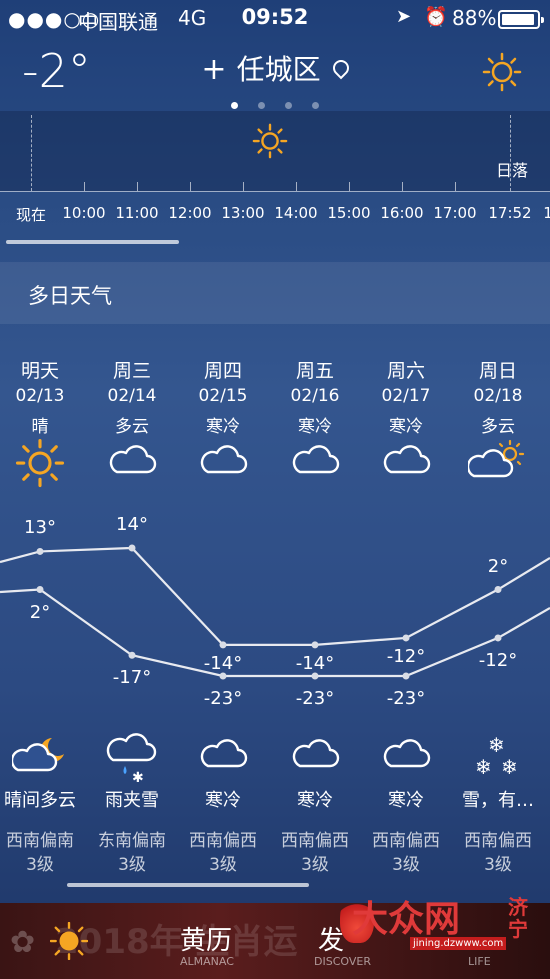 Image resolution: width=550 pixels, height=979 pixels. What do you see at coordinates (275, 612) in the screenshot?
I see `temperature-trend-chart` at bounding box center [275, 612].